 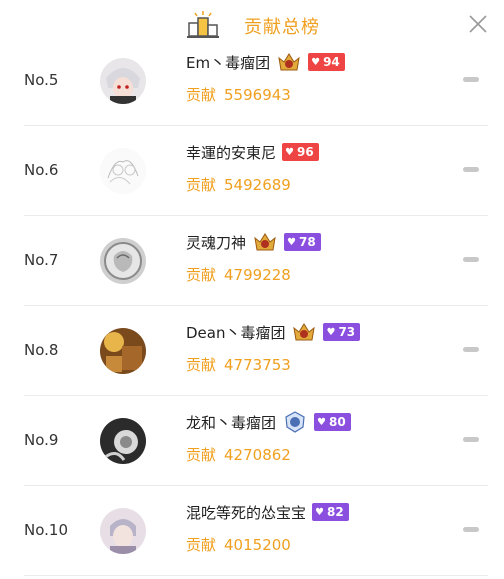 What do you see at coordinates (257, 545) in the screenshot?
I see `contribution-value: 4015200` at bounding box center [257, 545].